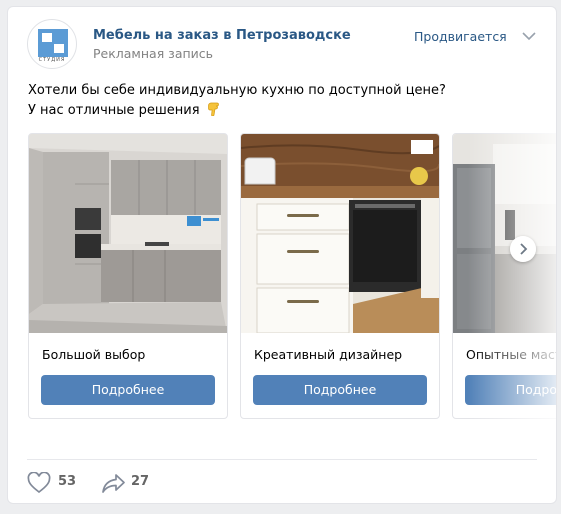 The height and width of the screenshot is (514, 561). I want to click on promoted-label: Продвигается, so click(460, 36).